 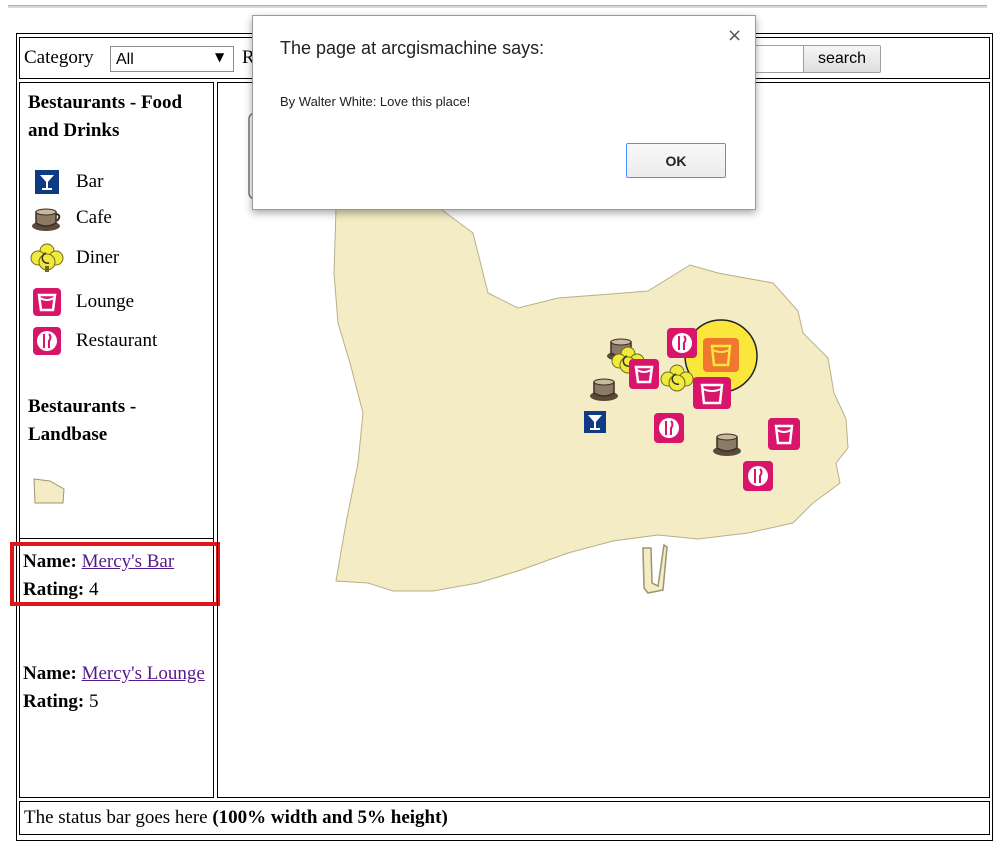 I want to click on dialog-message: By Walter White: Love this place!, so click(x=375, y=101).